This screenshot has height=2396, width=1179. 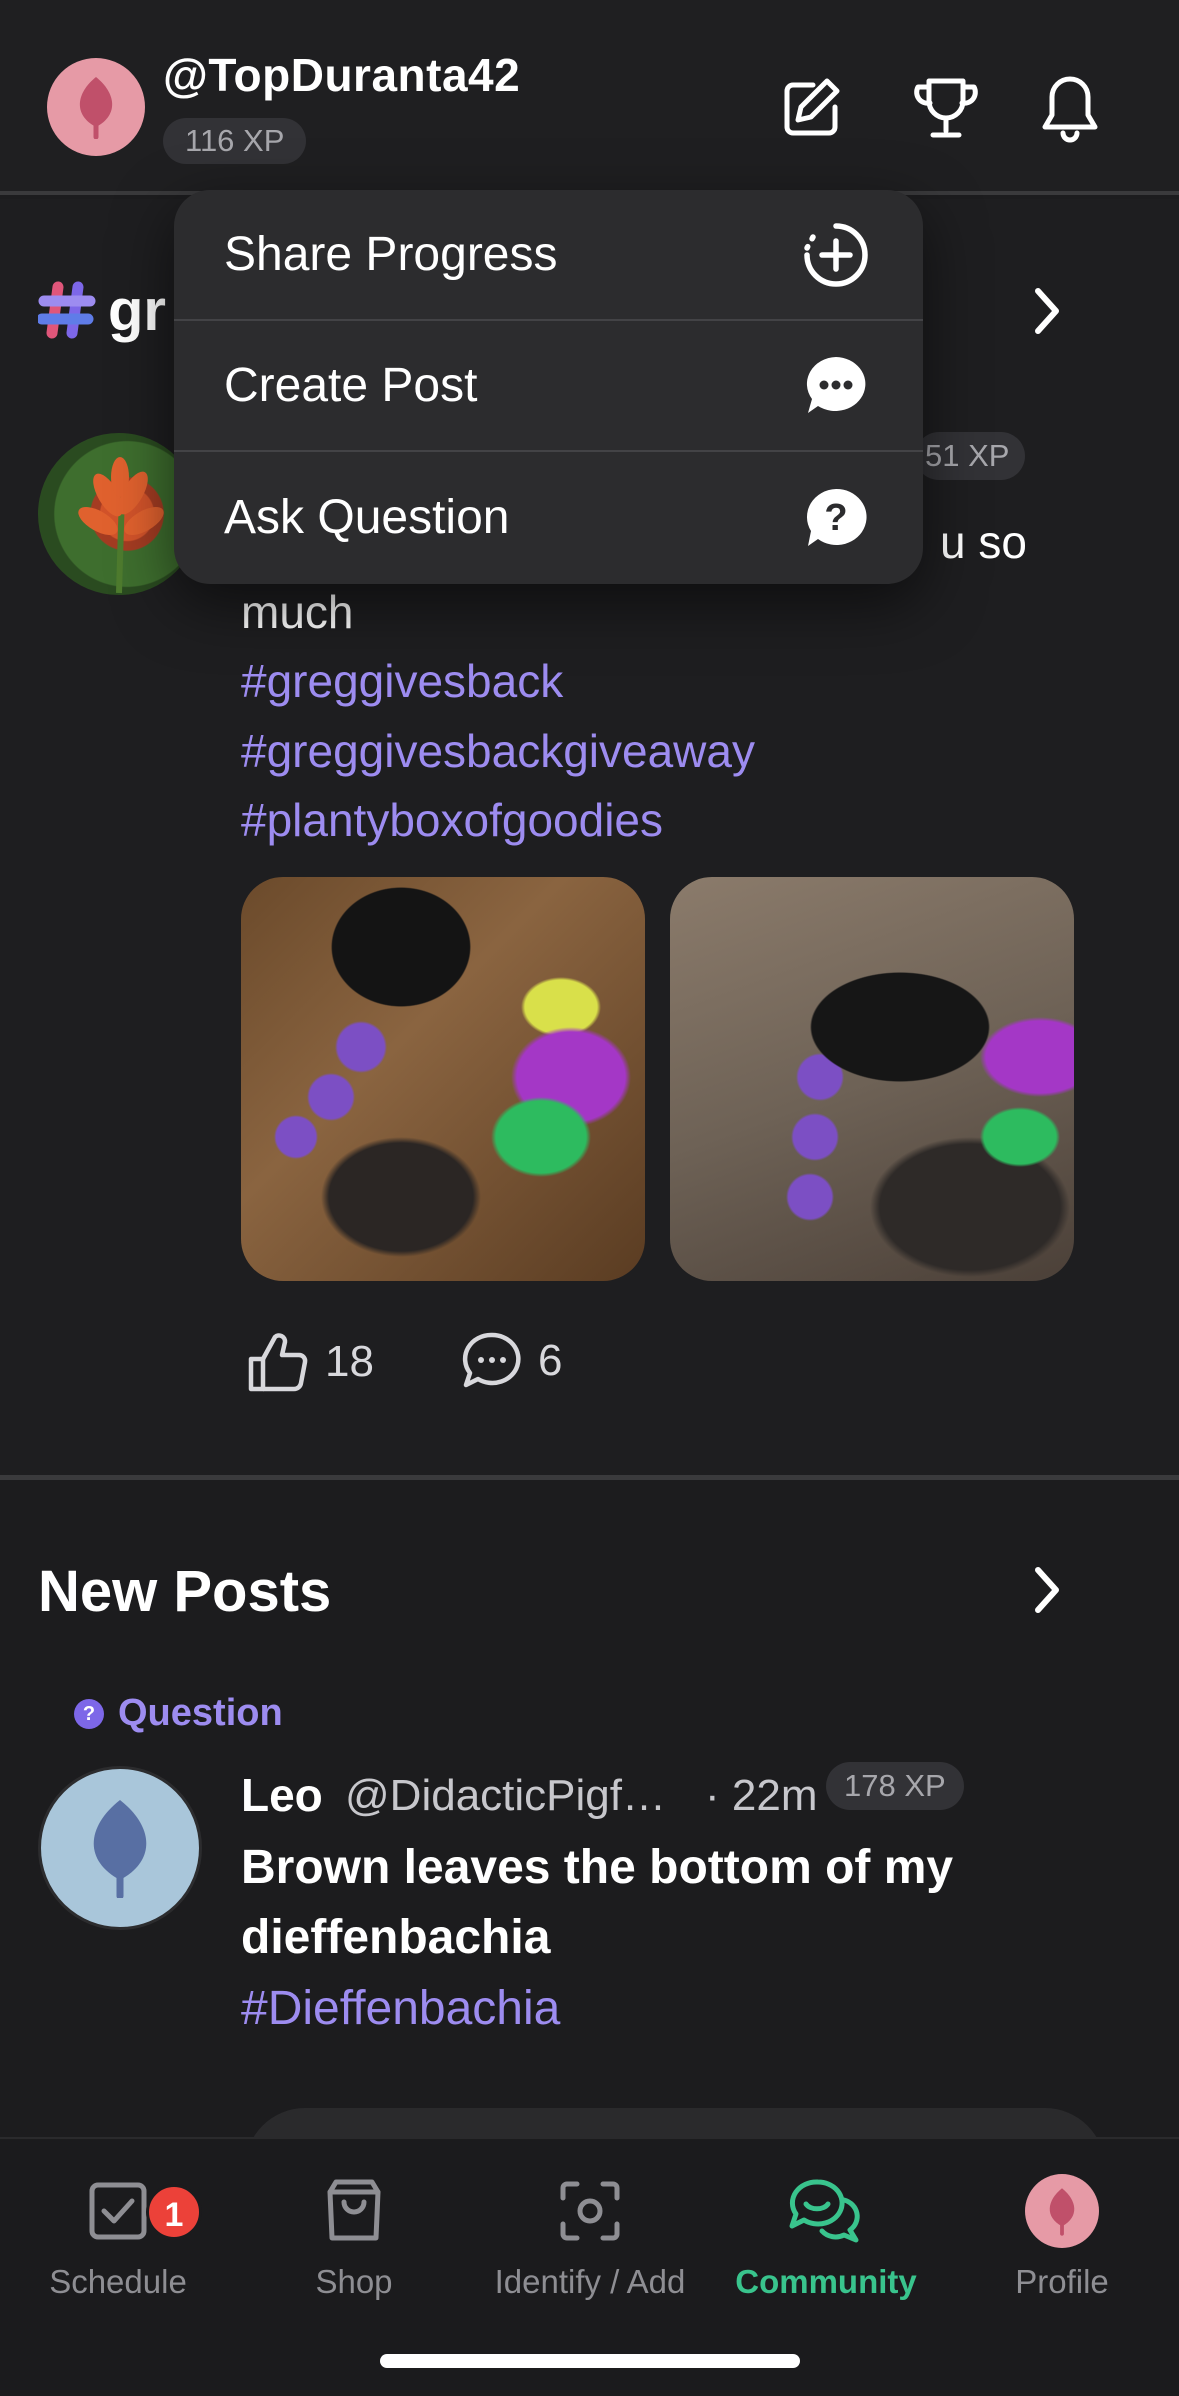 I want to click on thumbs-up-icon, so click(x=278, y=1362).